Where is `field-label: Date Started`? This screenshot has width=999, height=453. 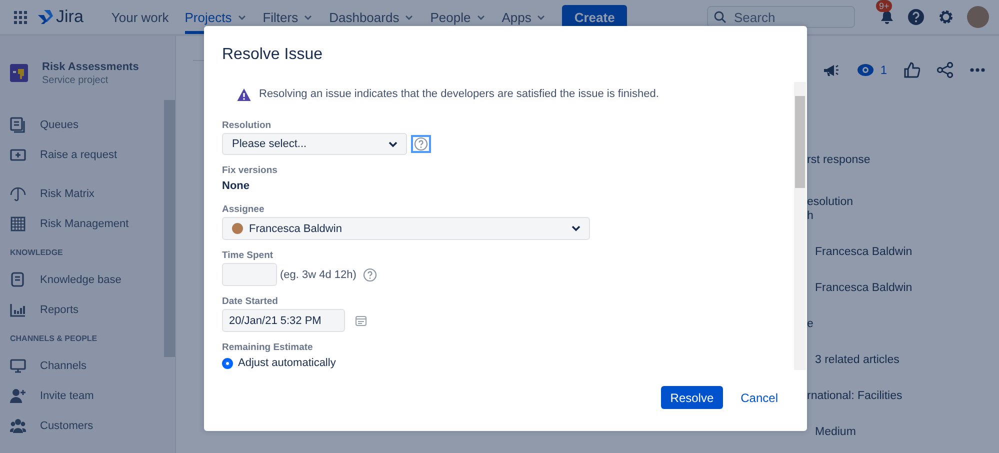 field-label: Date Started is located at coordinates (250, 302).